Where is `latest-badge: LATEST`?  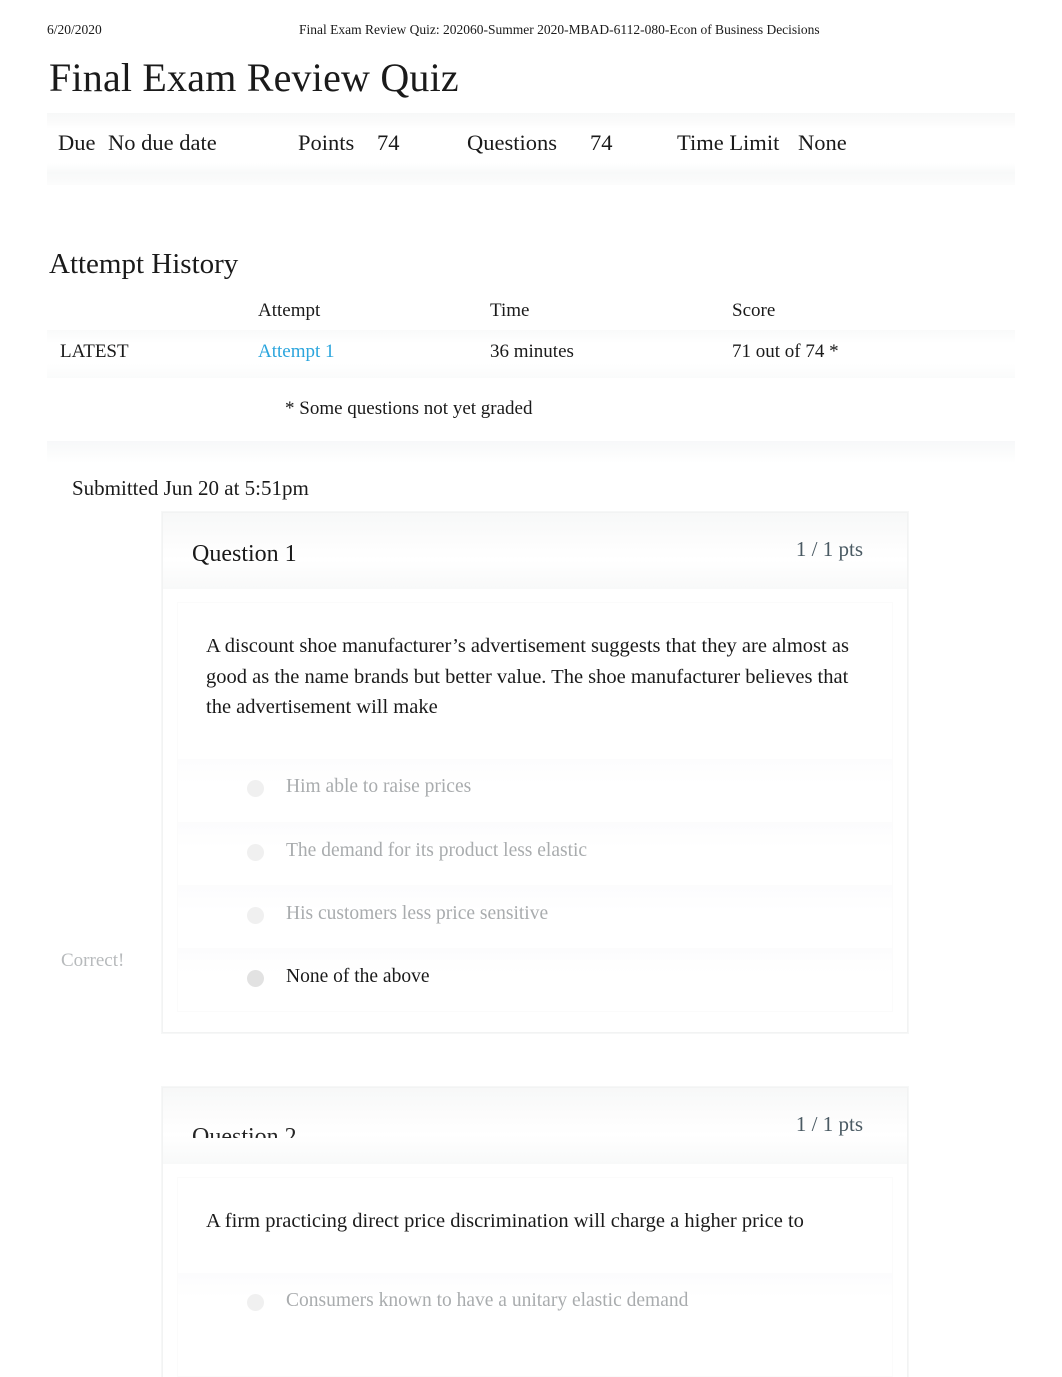 latest-badge: LATEST is located at coordinates (94, 351).